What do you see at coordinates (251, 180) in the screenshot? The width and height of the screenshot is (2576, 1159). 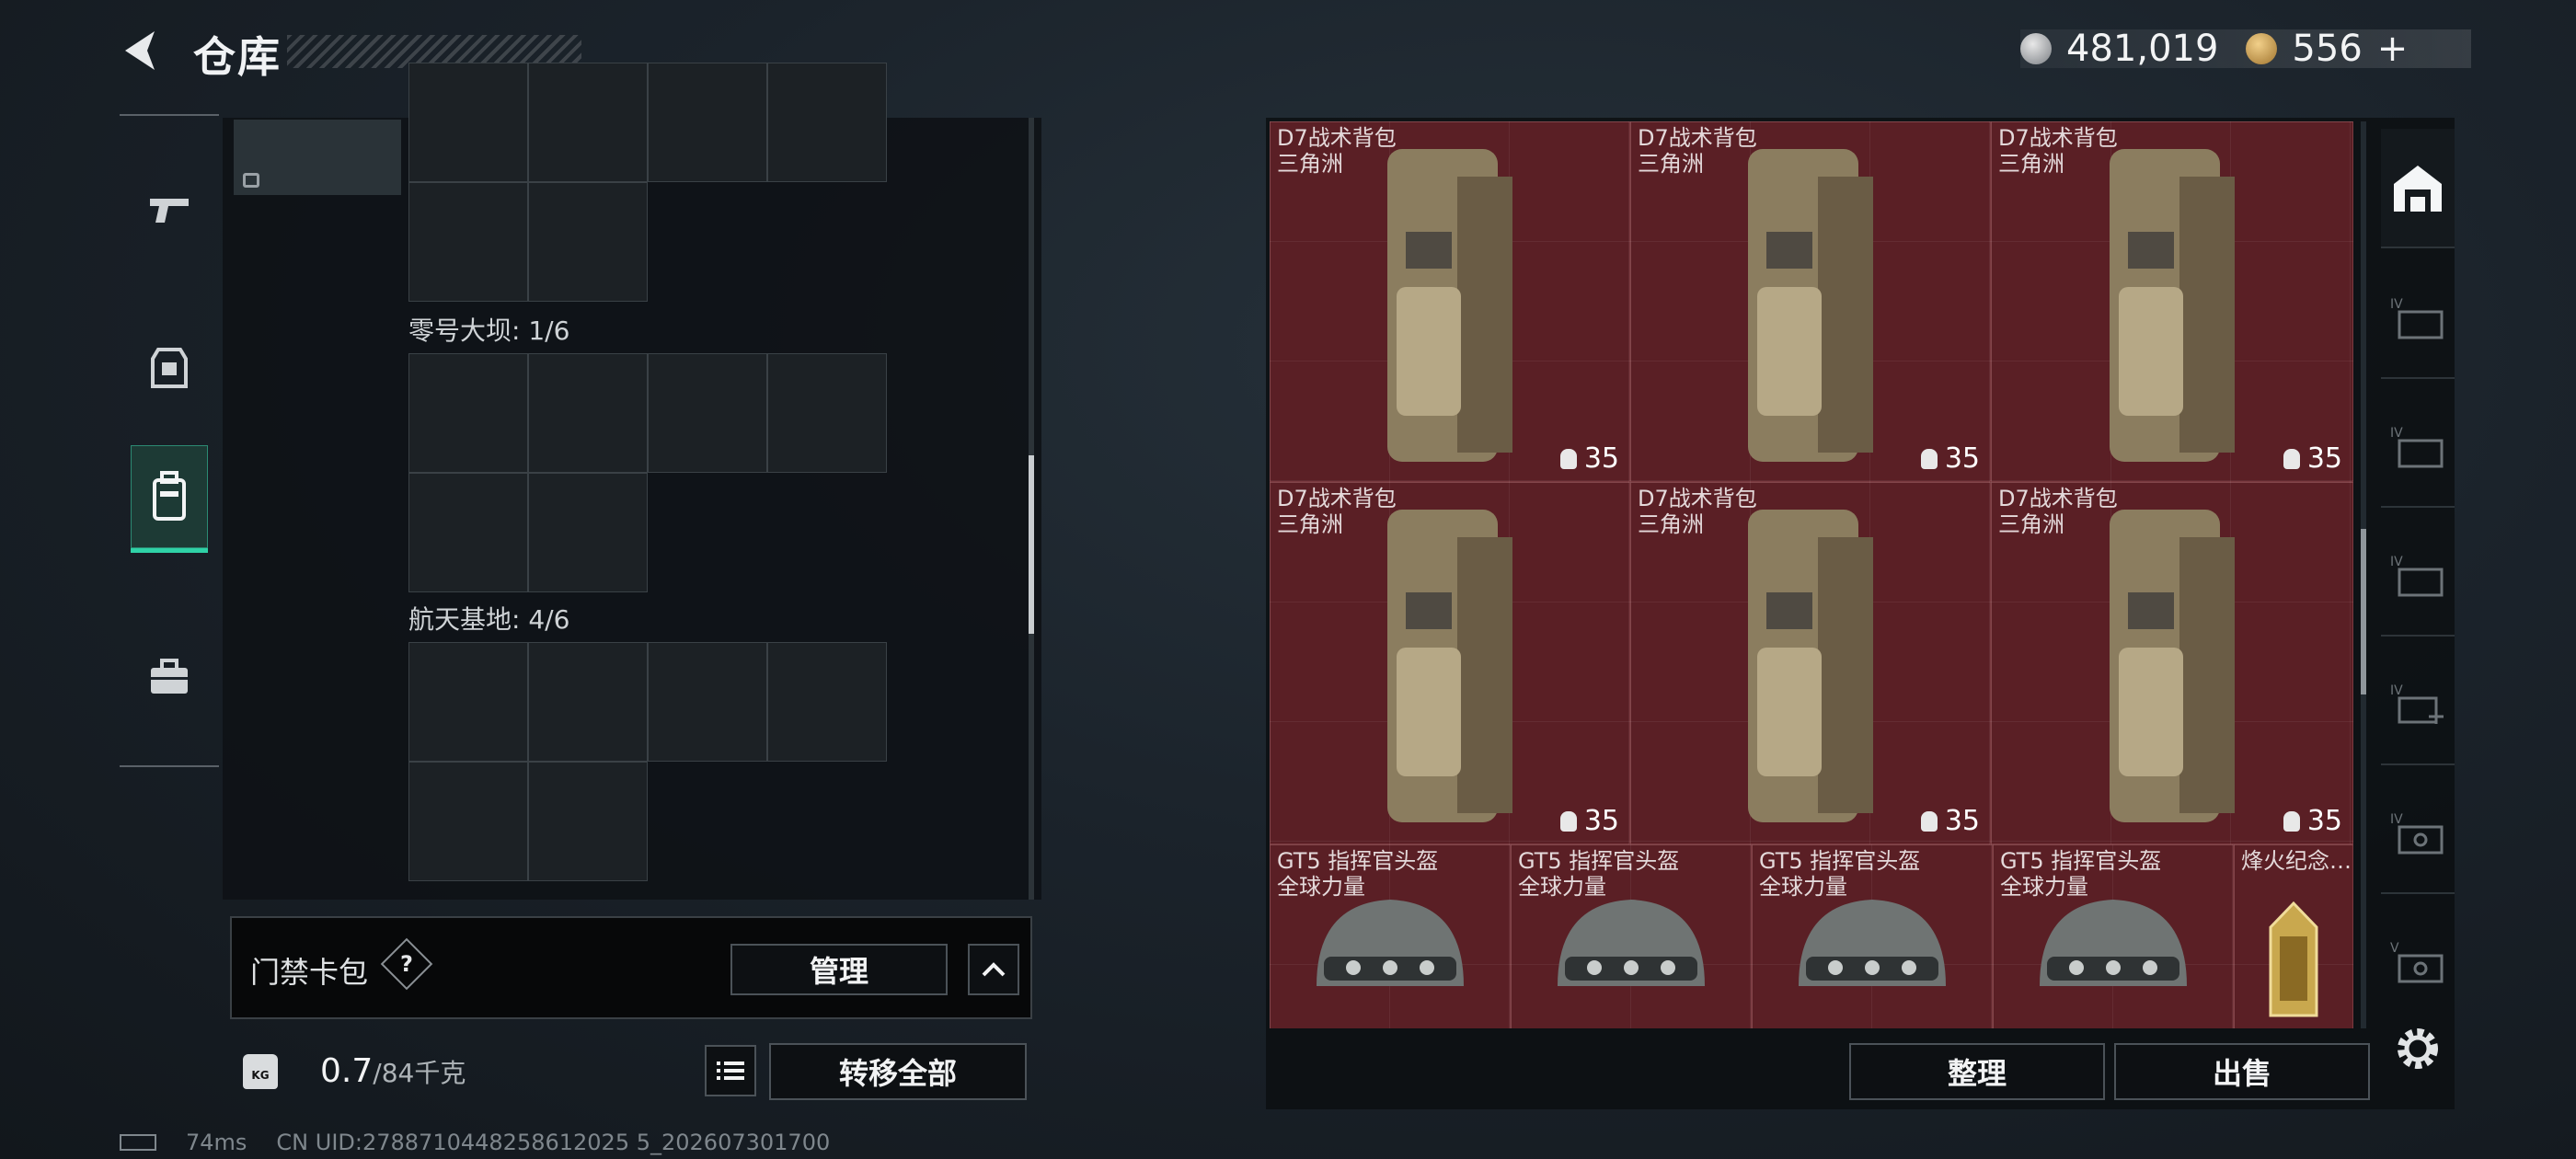 I see `lock-icon` at bounding box center [251, 180].